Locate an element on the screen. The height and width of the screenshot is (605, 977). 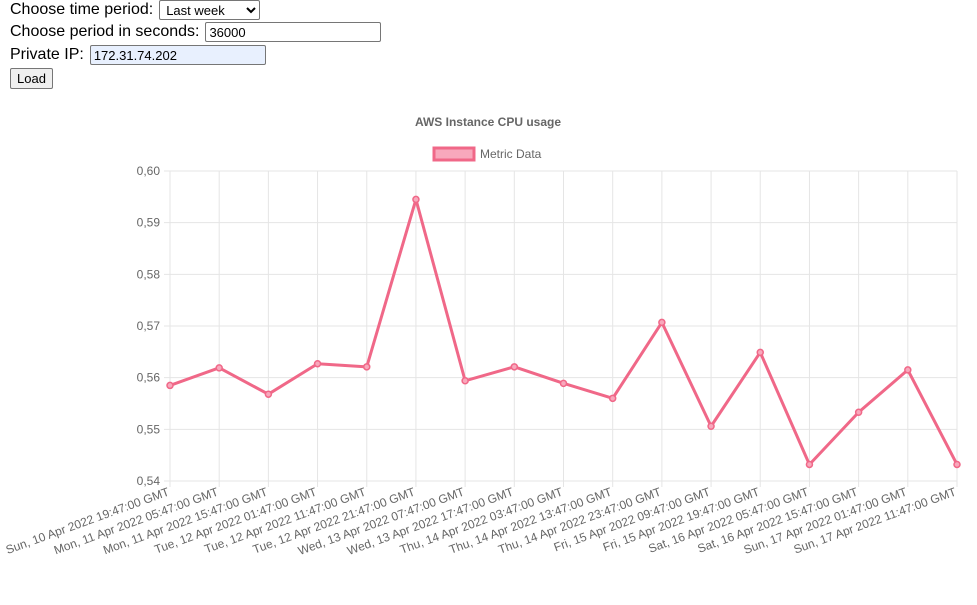
y-tick-label: 0,56 is located at coordinates (149, 378).